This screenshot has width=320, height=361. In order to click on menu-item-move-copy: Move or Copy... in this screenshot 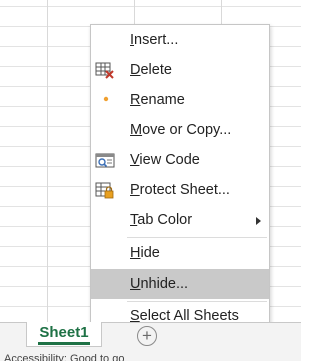, I will do `click(180, 131)`.